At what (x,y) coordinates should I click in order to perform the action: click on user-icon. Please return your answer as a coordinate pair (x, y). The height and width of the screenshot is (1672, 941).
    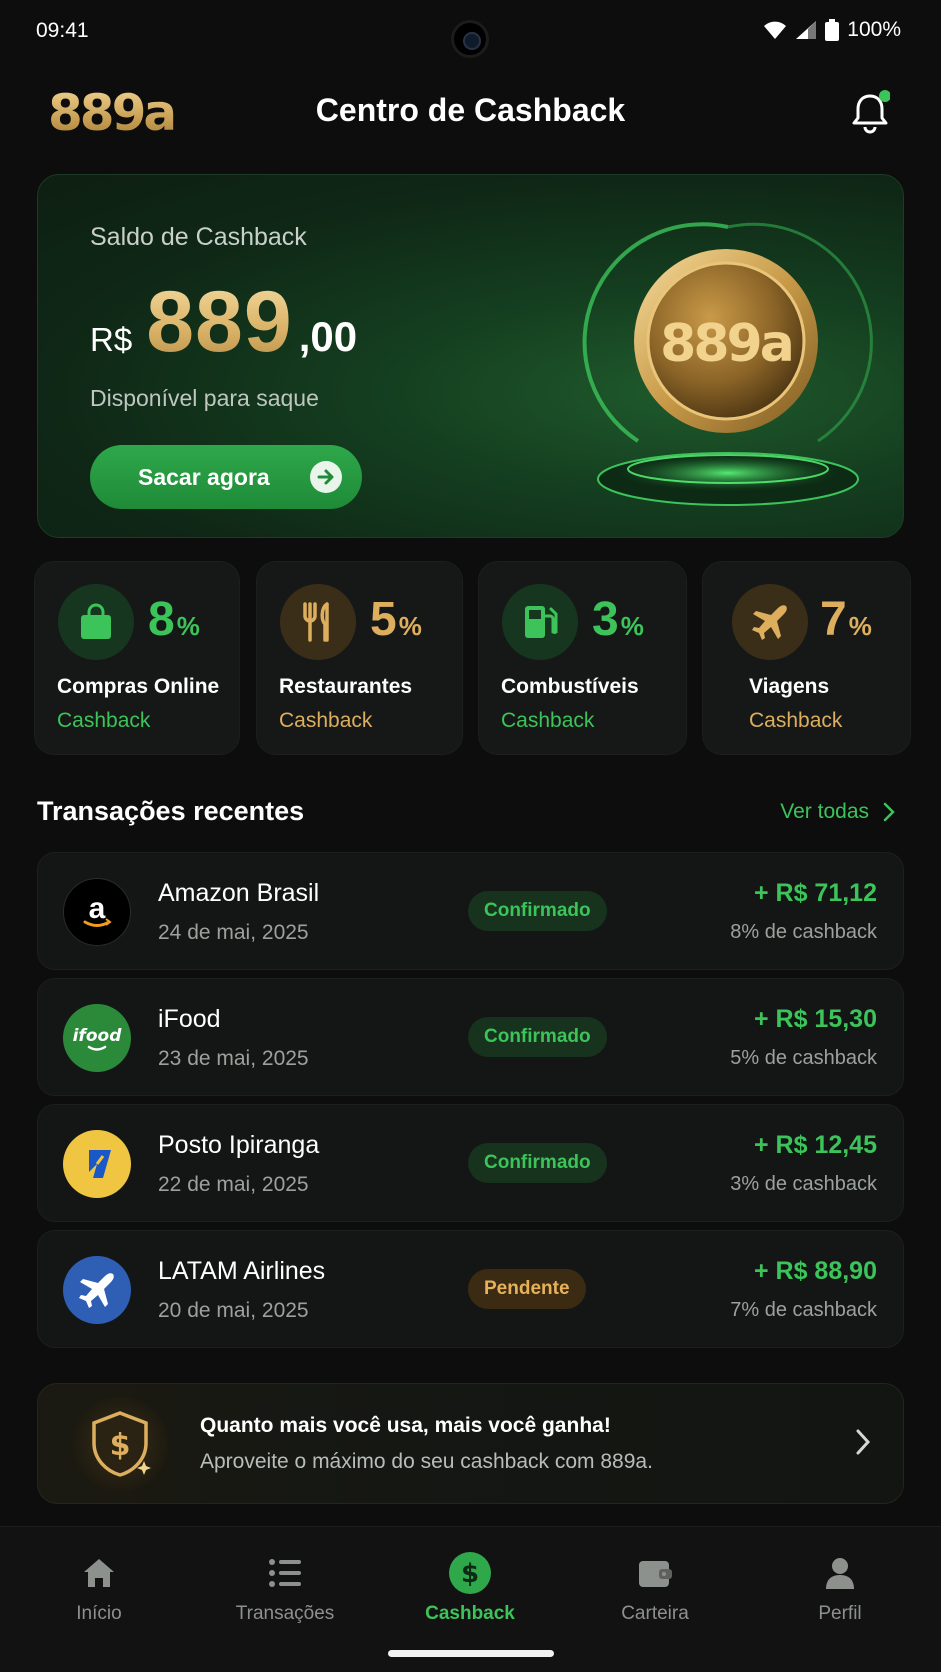
    Looking at the image, I should click on (840, 1573).